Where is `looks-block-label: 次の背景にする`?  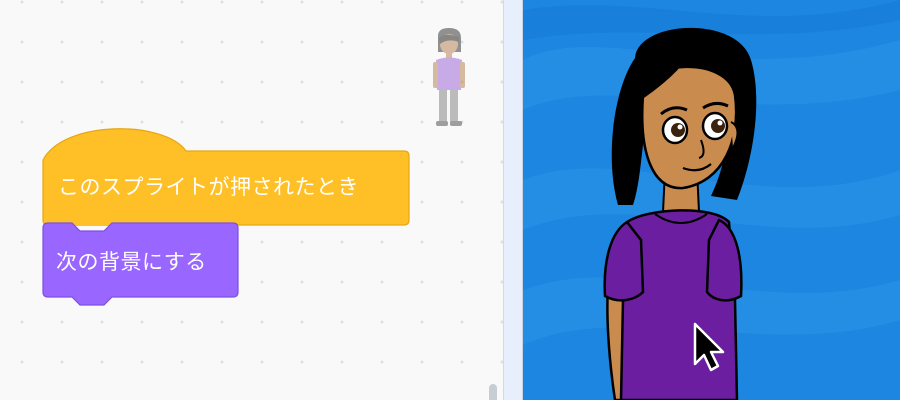 looks-block-label: 次の背景にする is located at coordinates (131, 262).